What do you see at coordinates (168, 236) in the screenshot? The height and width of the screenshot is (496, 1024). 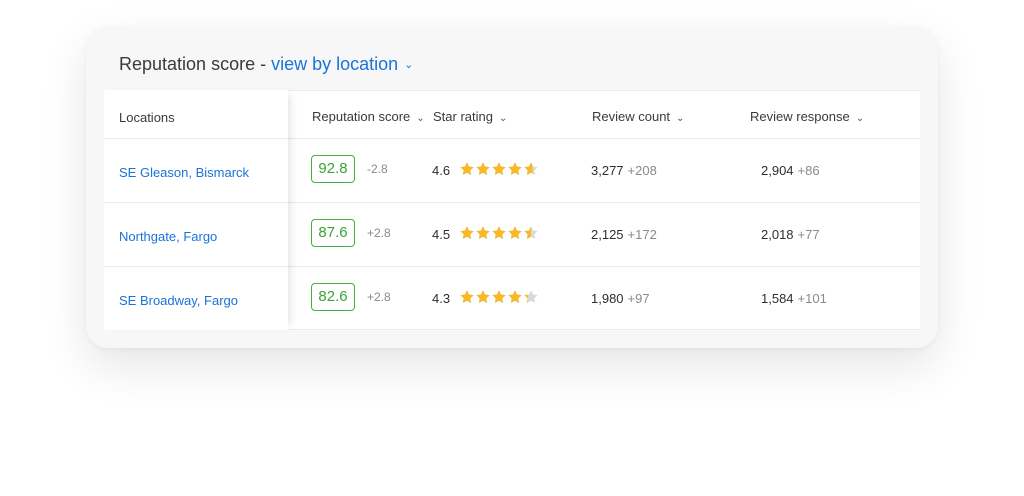 I see `location-link: Northgate, Fargo` at bounding box center [168, 236].